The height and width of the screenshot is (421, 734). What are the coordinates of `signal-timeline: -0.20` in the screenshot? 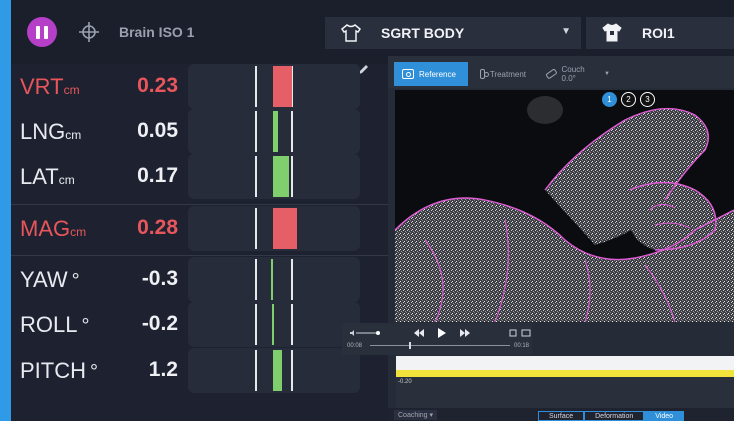 It's located at (565, 382).